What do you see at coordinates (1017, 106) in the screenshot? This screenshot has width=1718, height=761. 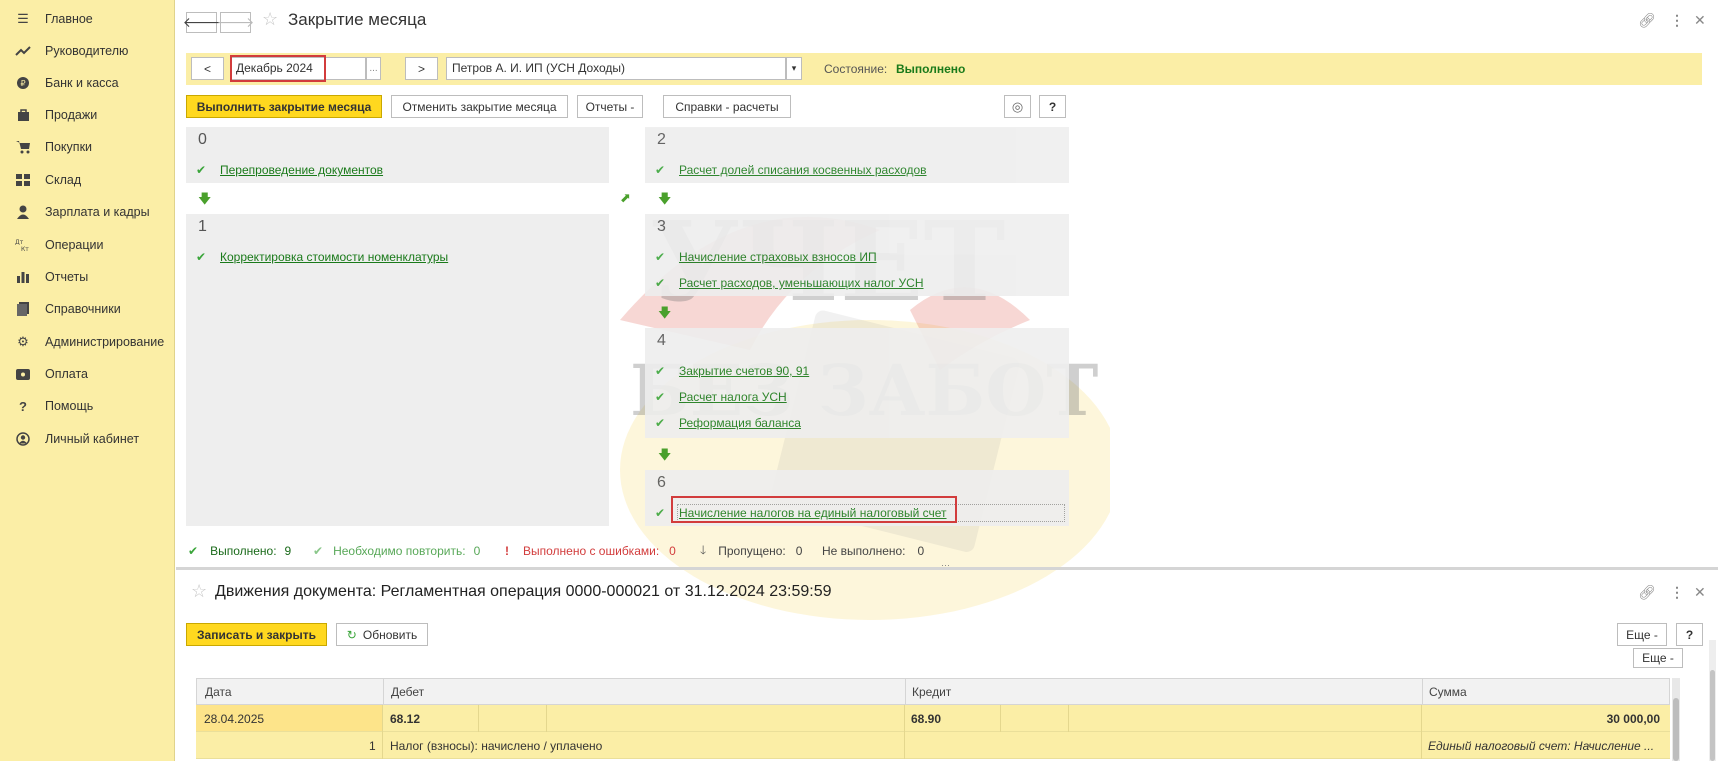 I see `settings-button: ◎` at bounding box center [1017, 106].